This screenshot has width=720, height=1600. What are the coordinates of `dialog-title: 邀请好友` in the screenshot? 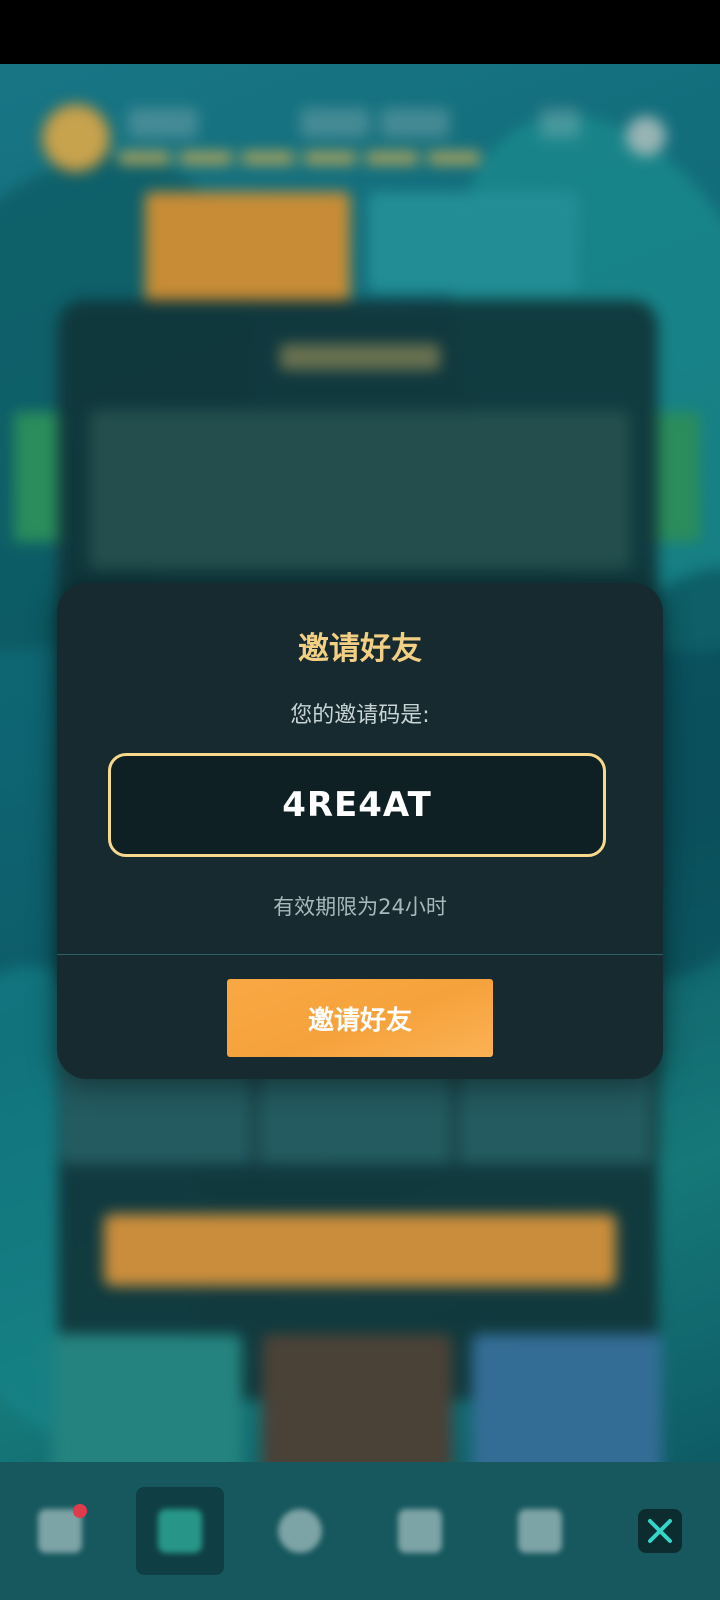 It's located at (360, 649).